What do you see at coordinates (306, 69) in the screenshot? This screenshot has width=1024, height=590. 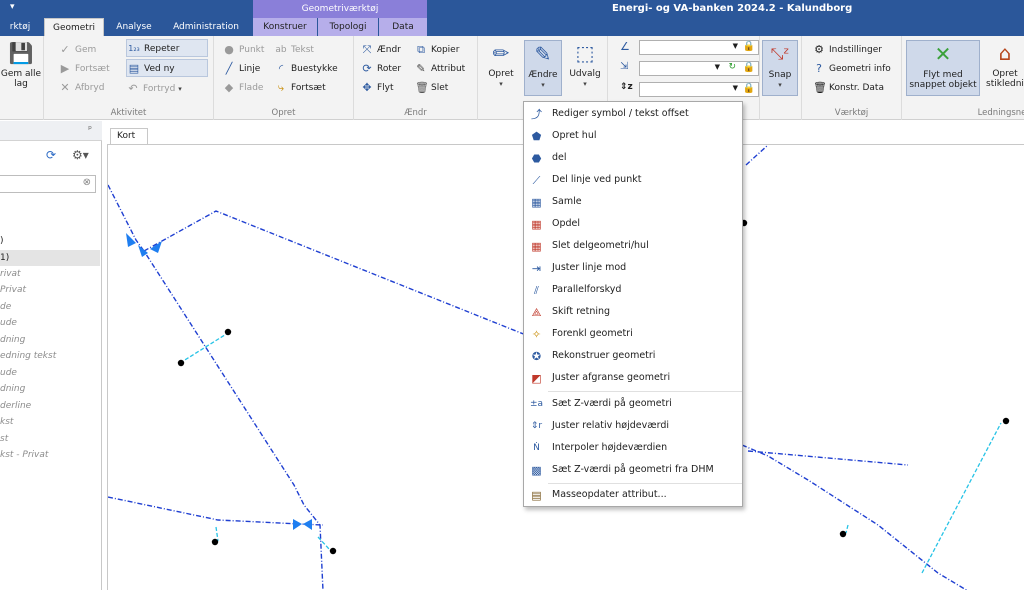 I see `buestykke-button: ◜ Buestykke` at bounding box center [306, 69].